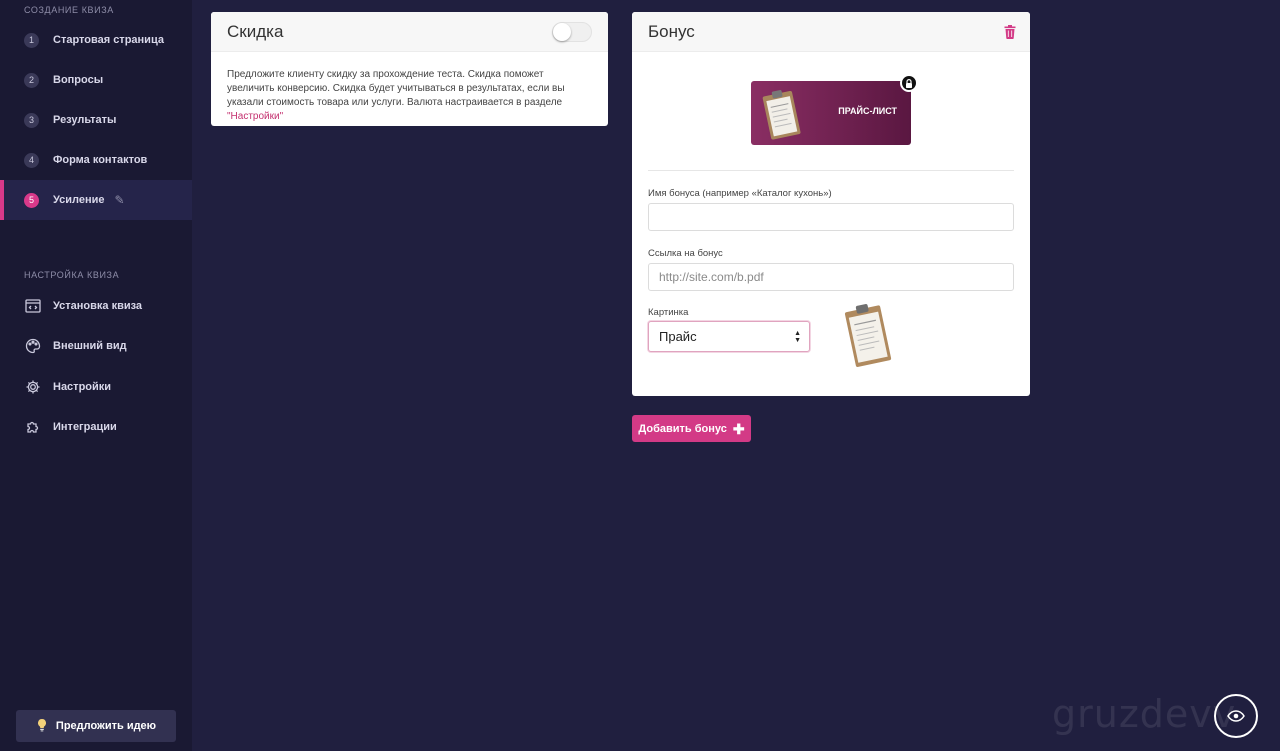 The image size is (1280, 751). I want to click on sidebar-item-integrations: Интеграции, so click(96, 427).